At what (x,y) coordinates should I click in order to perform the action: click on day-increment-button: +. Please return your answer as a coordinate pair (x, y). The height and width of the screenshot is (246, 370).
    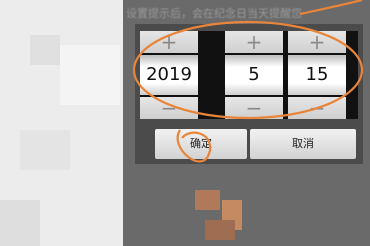
    Looking at the image, I should click on (317, 42).